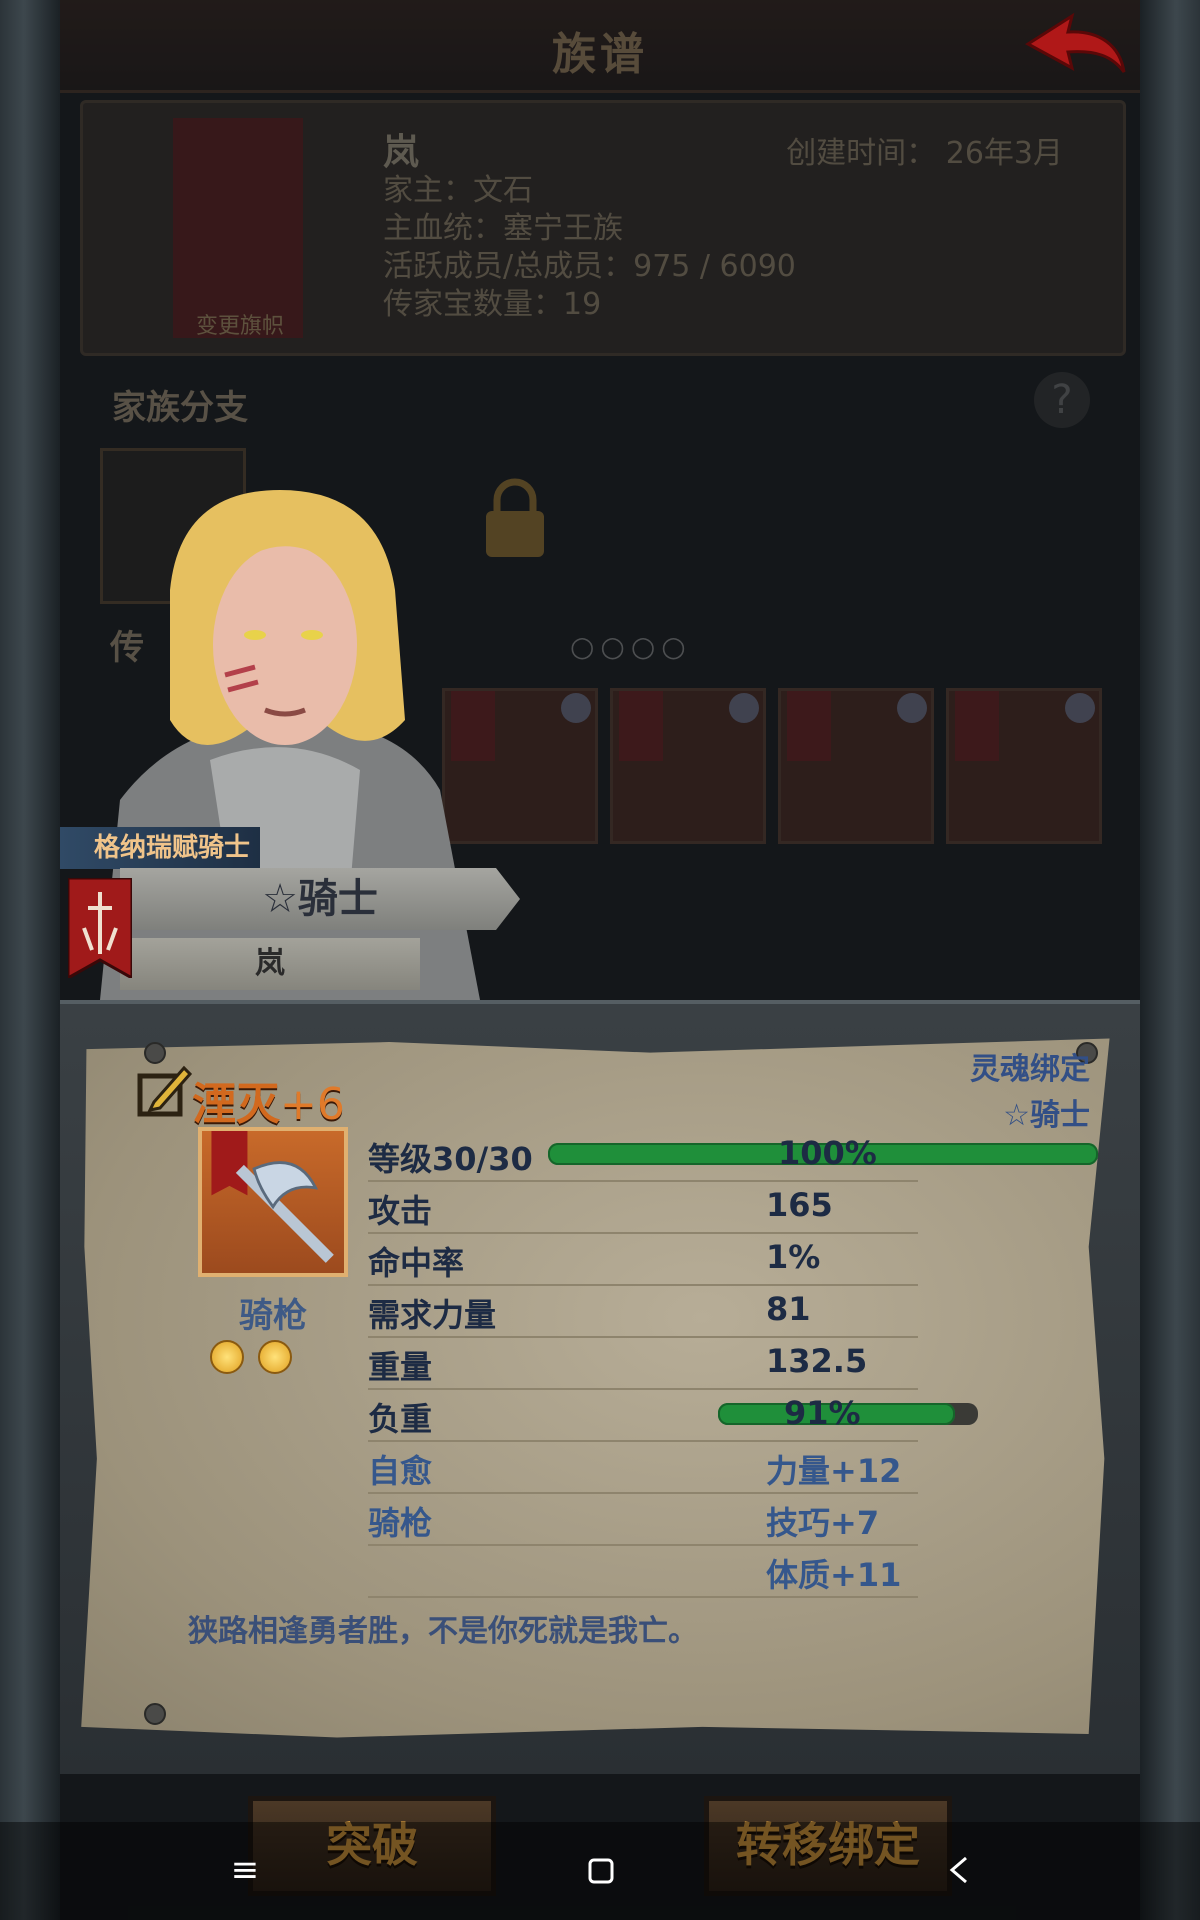 This screenshot has height=1920, width=1200. I want to click on left-stone-border, so click(30, 960).